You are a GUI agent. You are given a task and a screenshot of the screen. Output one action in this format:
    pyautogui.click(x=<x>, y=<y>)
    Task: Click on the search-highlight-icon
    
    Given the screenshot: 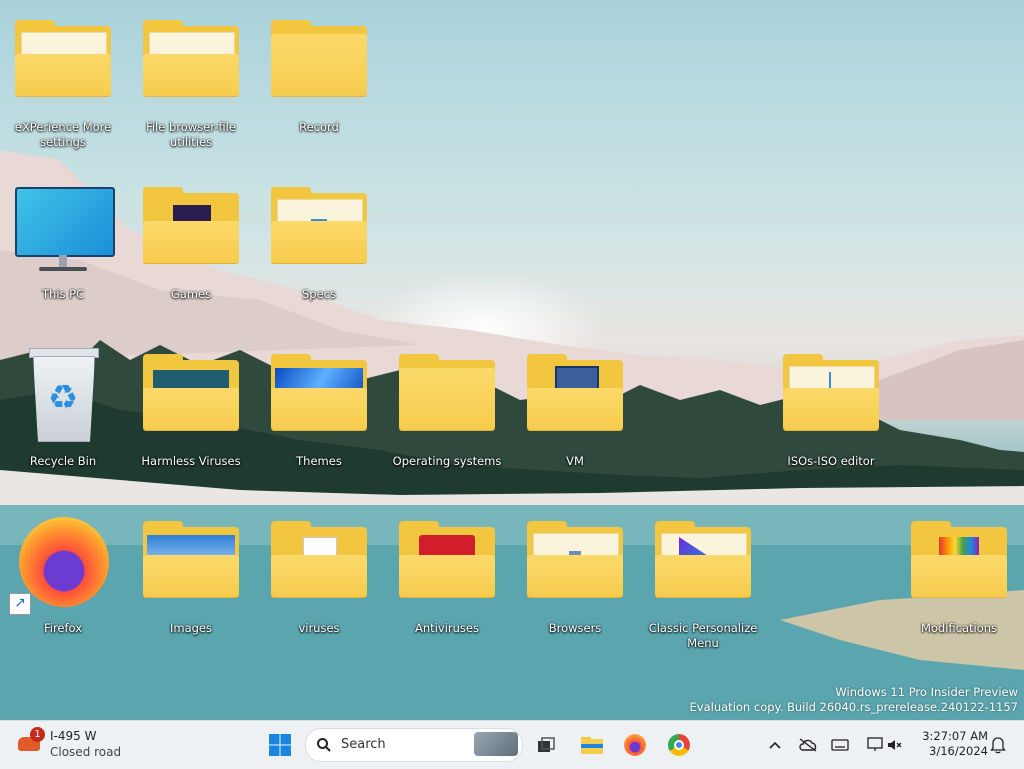 What is the action you would take?
    pyautogui.click(x=496, y=744)
    